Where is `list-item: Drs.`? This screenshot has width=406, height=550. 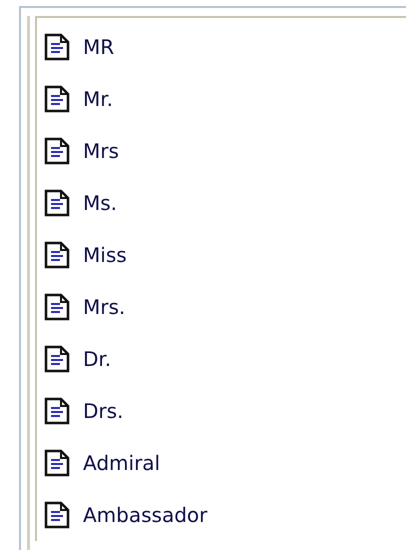 list-item: Drs. is located at coordinates (103, 411).